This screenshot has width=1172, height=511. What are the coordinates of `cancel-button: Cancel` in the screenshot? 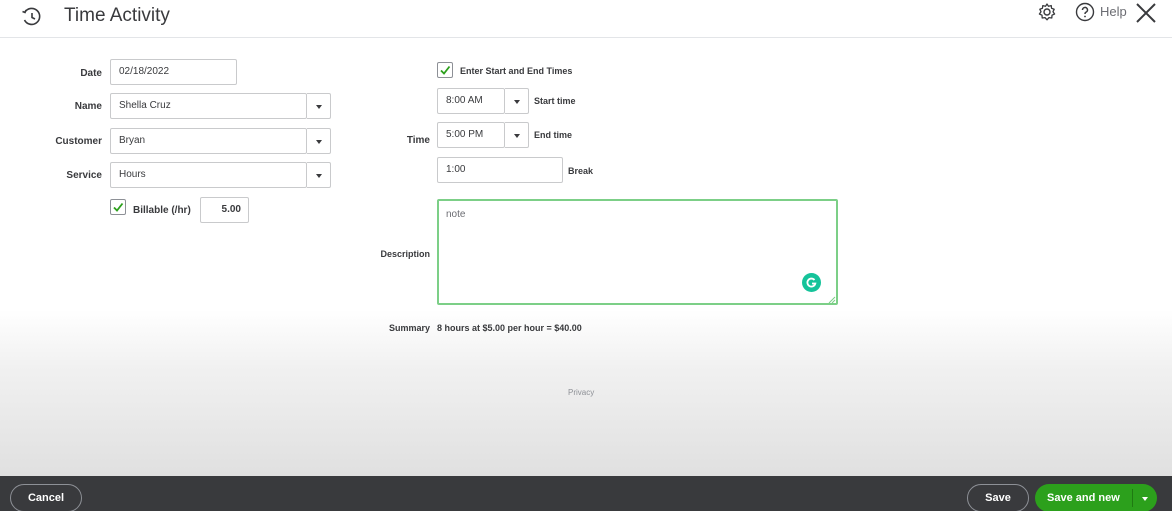 It's located at (46, 497).